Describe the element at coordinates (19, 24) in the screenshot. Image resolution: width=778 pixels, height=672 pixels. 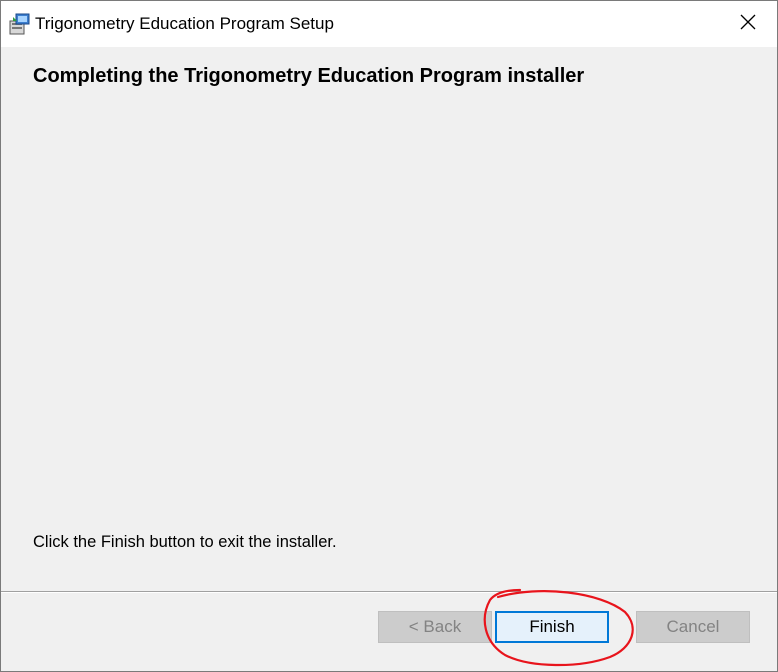
I see `installer-package-icon` at that location.